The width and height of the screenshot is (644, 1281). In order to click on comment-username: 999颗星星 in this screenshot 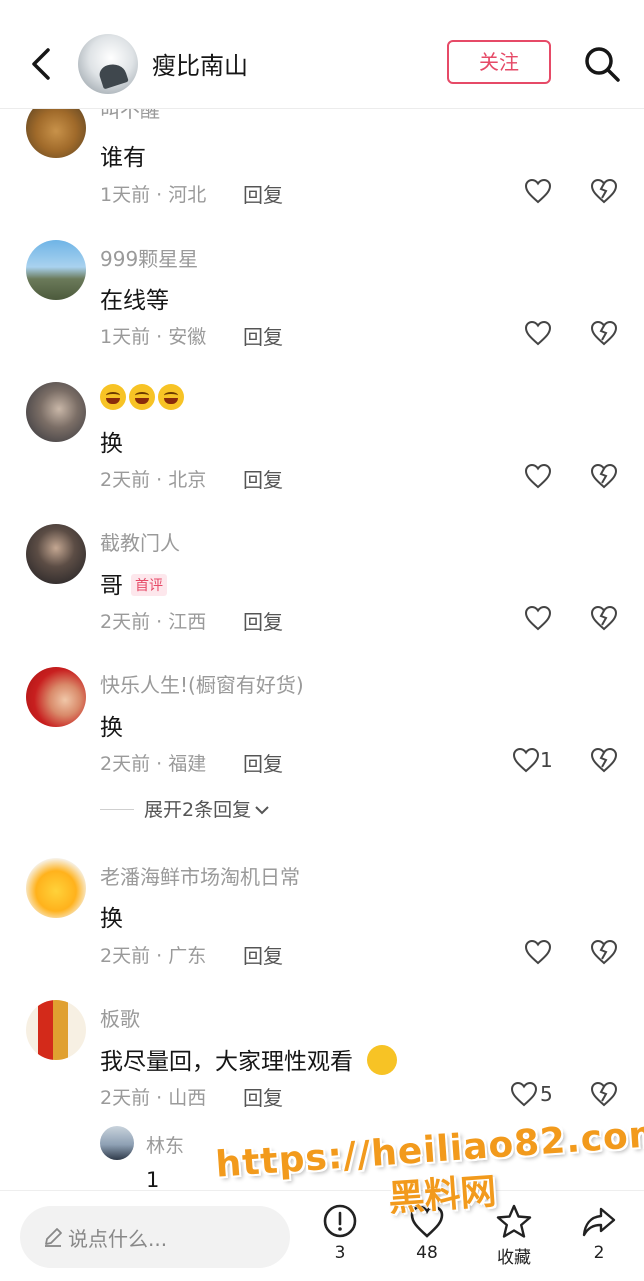, I will do `click(149, 257)`.